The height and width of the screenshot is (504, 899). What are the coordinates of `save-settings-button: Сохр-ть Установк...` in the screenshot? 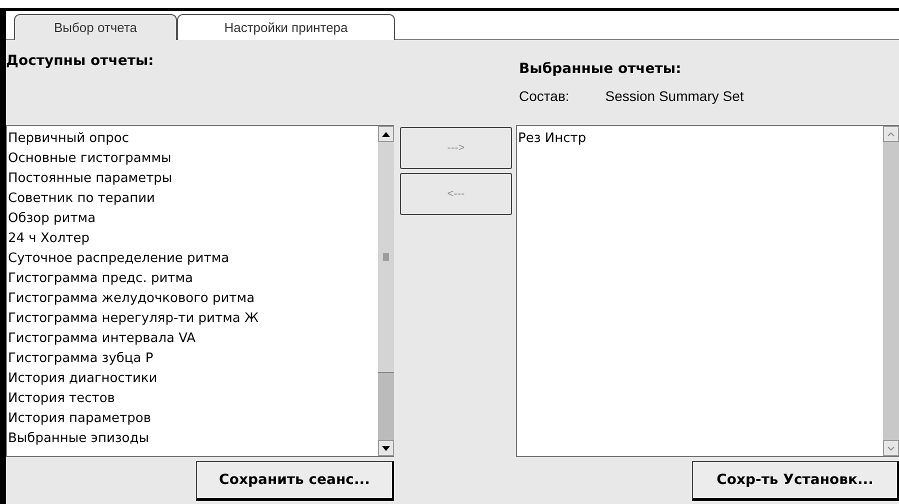 It's located at (795, 480).